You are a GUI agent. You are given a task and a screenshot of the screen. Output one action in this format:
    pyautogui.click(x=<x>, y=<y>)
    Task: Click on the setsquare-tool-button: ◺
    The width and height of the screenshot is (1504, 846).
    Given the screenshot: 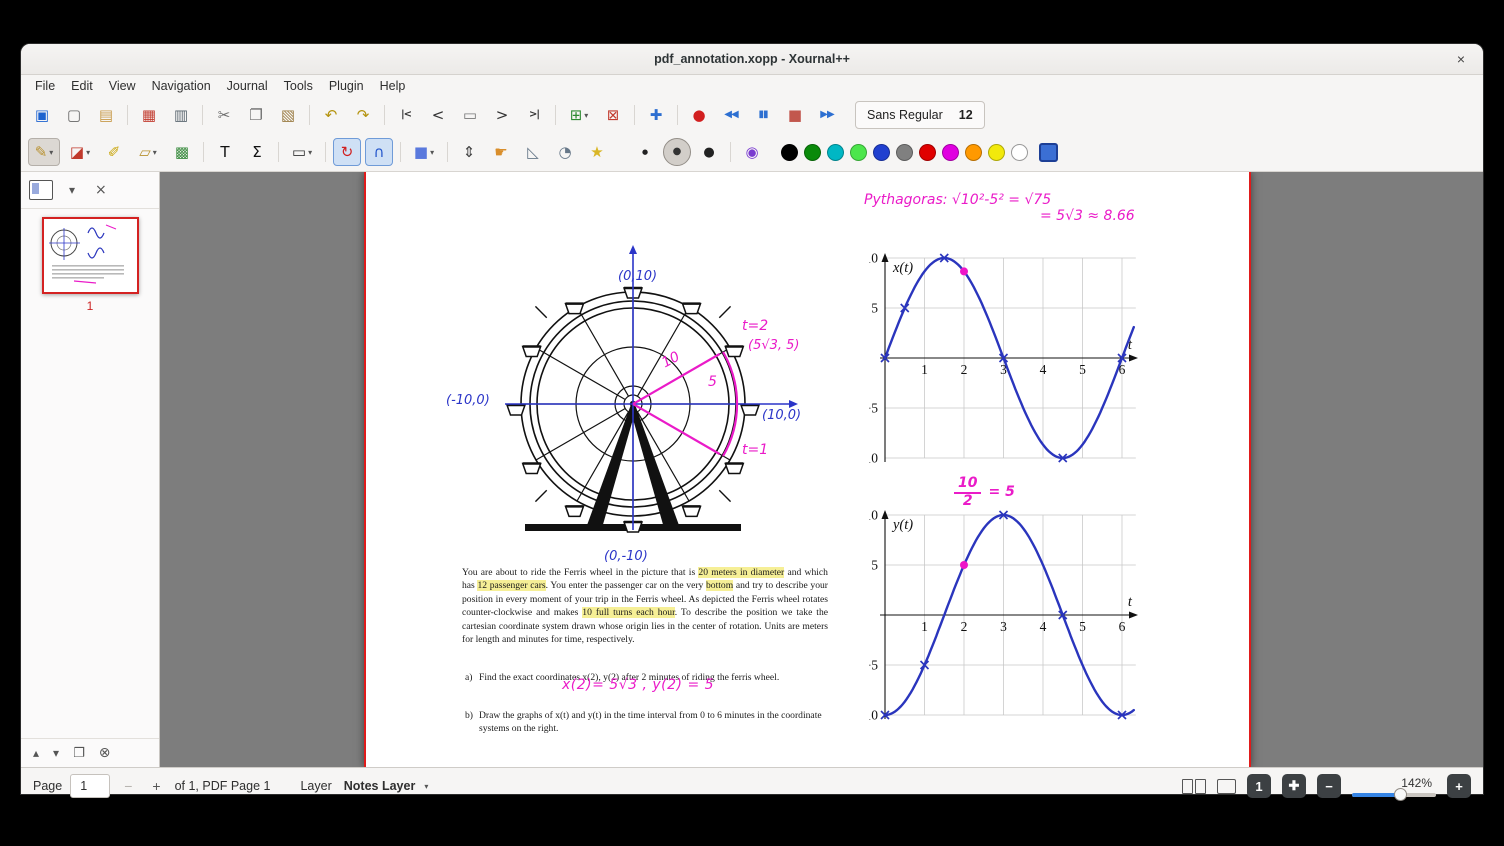 What is the action you would take?
    pyautogui.click(x=533, y=152)
    